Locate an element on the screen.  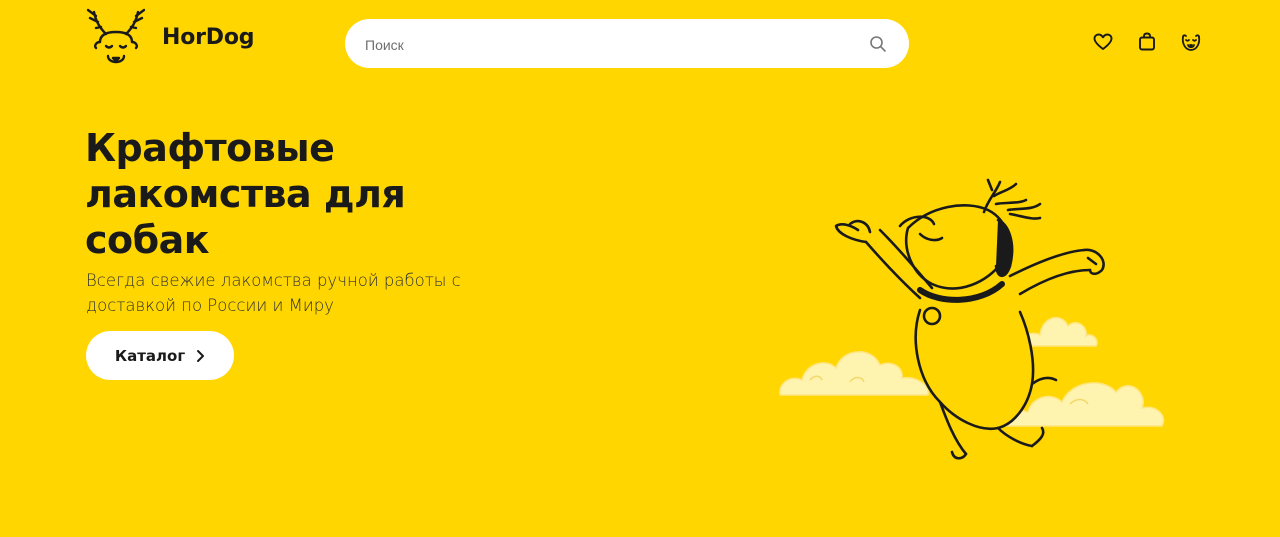
dog-face-icon is located at coordinates (1191, 42).